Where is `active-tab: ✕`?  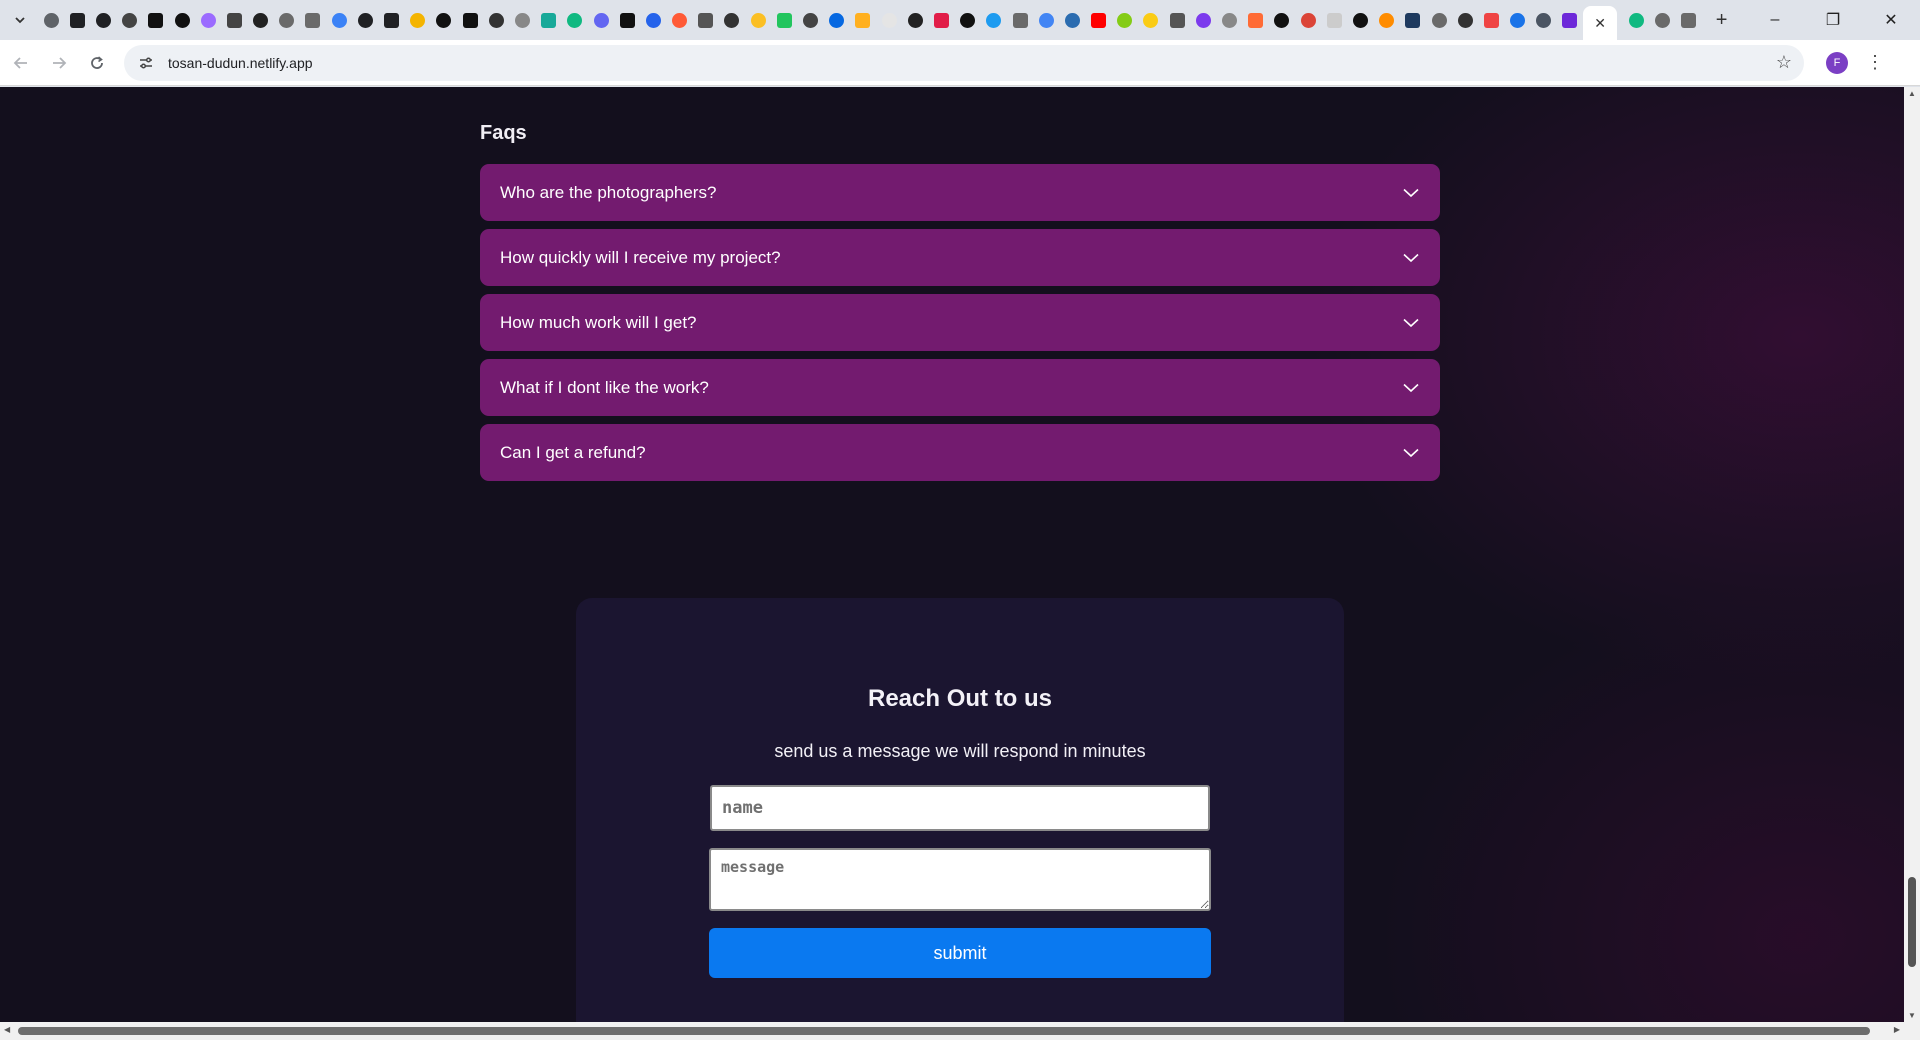
active-tab: ✕ is located at coordinates (1600, 23).